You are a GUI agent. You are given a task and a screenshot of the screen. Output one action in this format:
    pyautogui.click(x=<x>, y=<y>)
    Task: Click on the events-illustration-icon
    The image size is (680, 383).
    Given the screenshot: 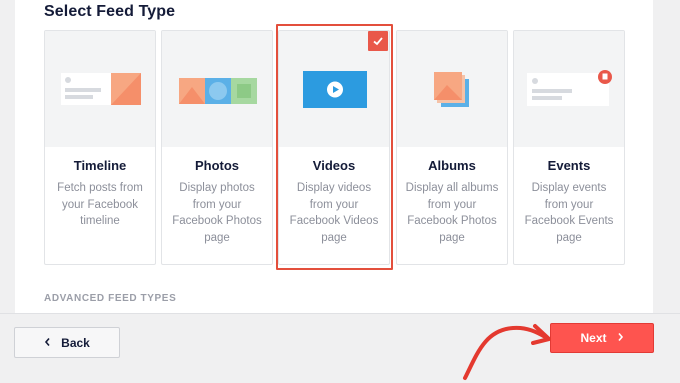 What is the action you would take?
    pyautogui.click(x=569, y=88)
    